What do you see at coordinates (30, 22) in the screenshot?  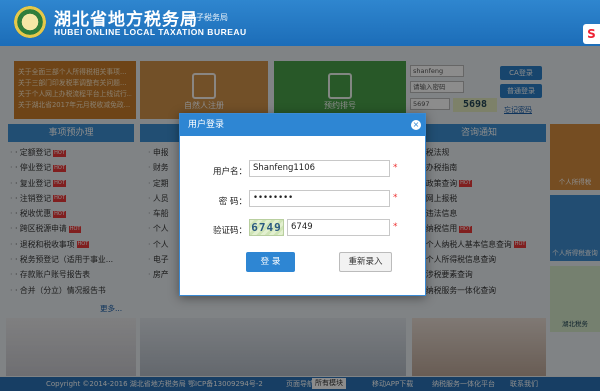 I see `tax-bureau-logo-icon` at bounding box center [30, 22].